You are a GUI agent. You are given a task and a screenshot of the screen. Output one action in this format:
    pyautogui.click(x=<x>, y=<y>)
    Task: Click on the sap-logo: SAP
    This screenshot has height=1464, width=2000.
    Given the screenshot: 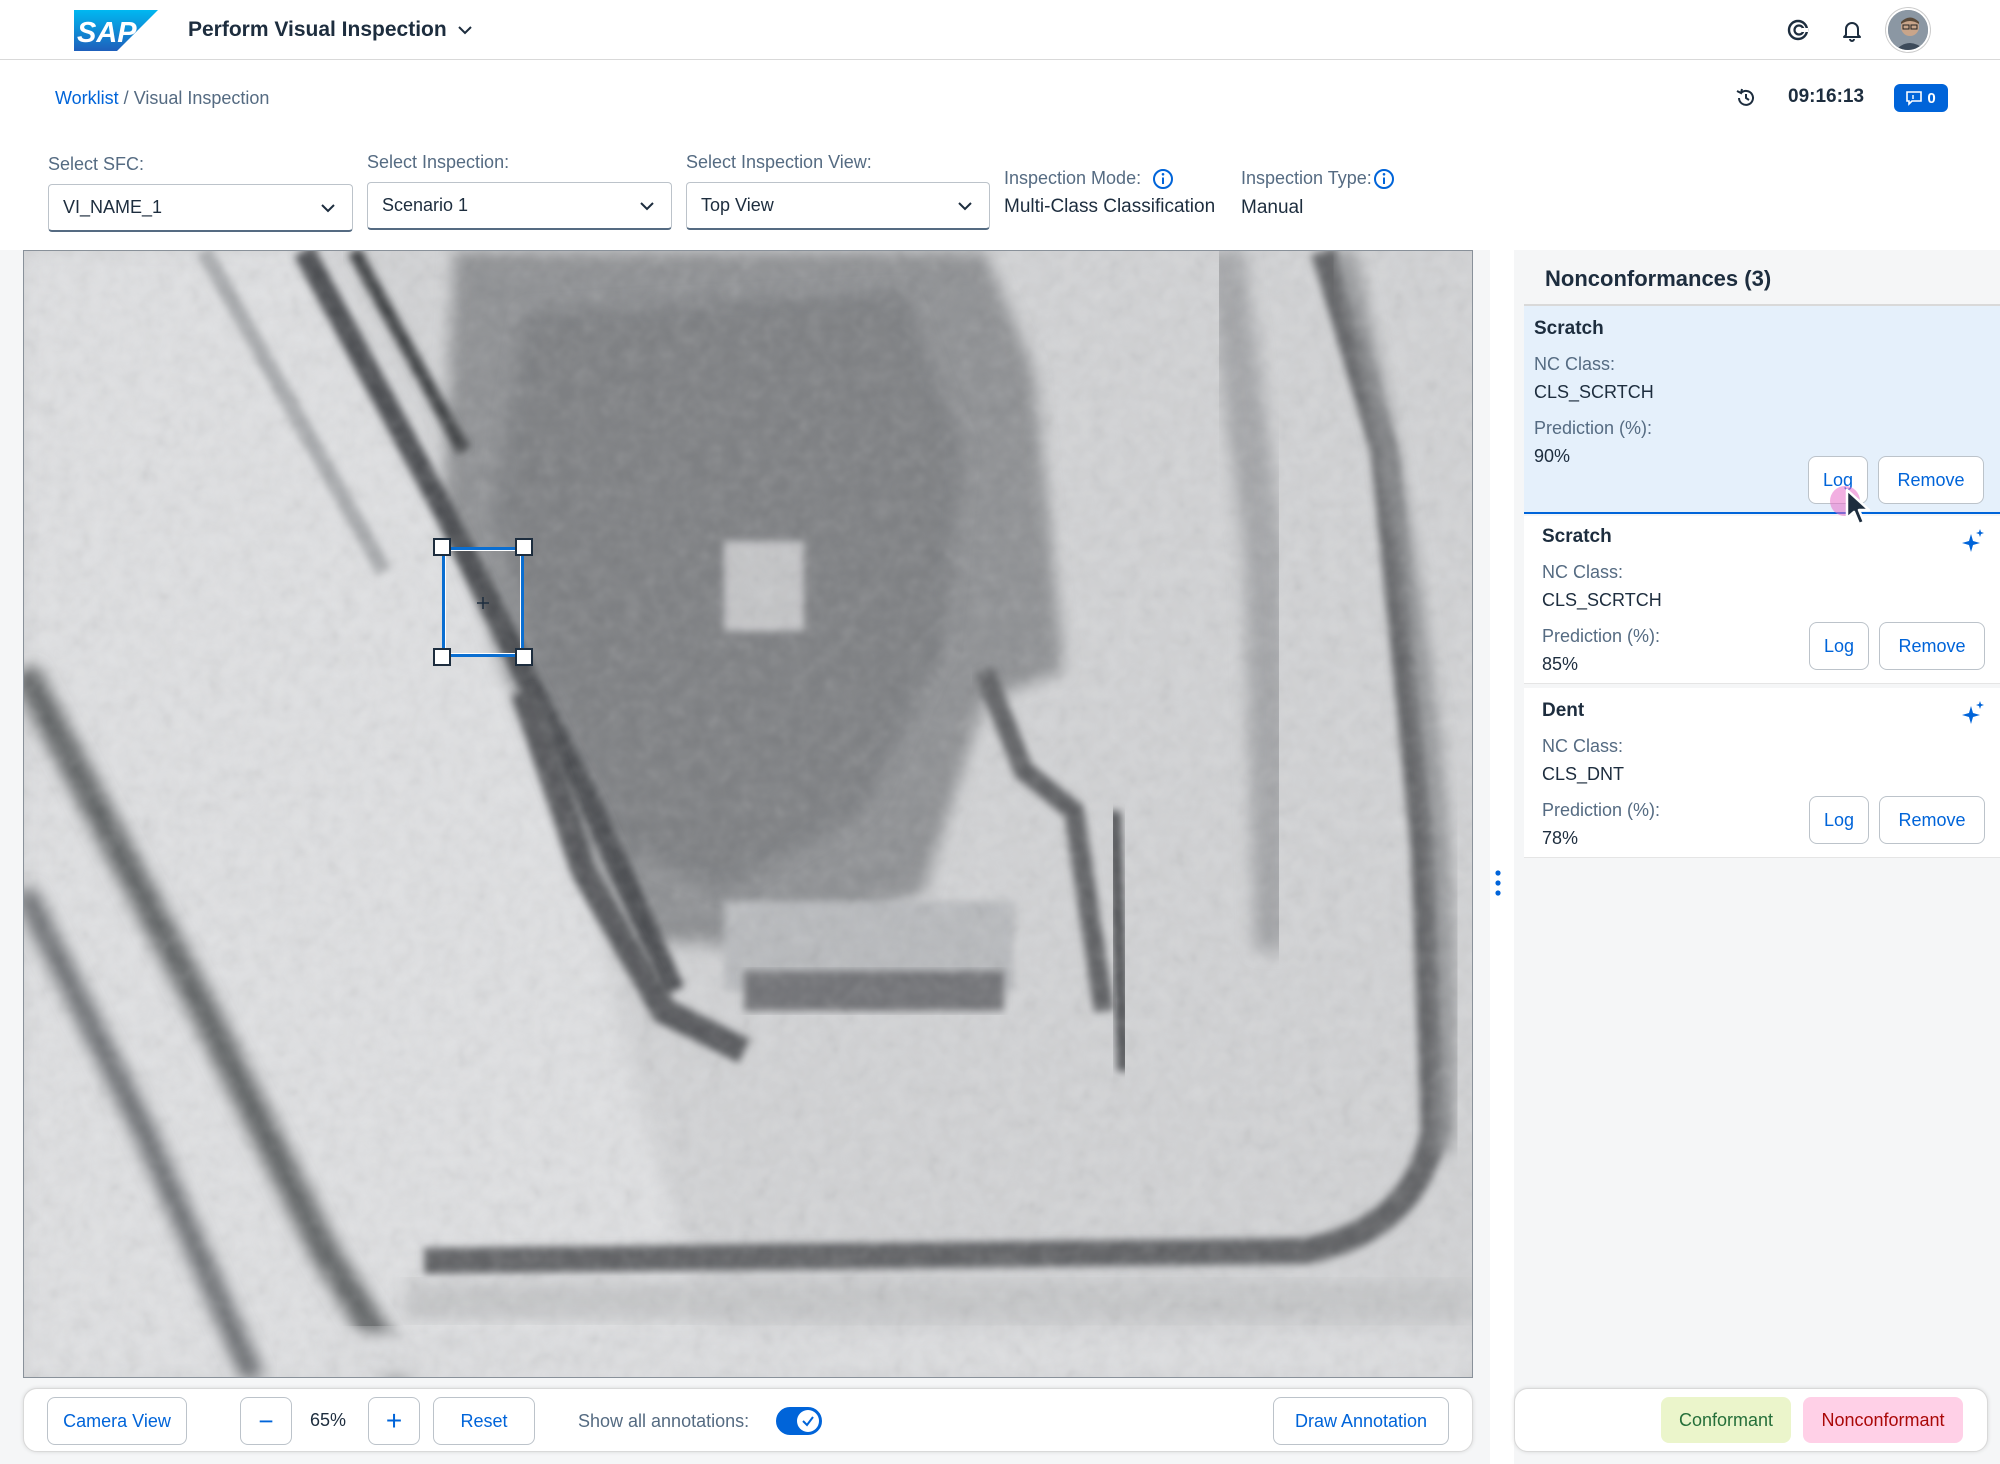 What is the action you would take?
    pyautogui.click(x=116, y=30)
    